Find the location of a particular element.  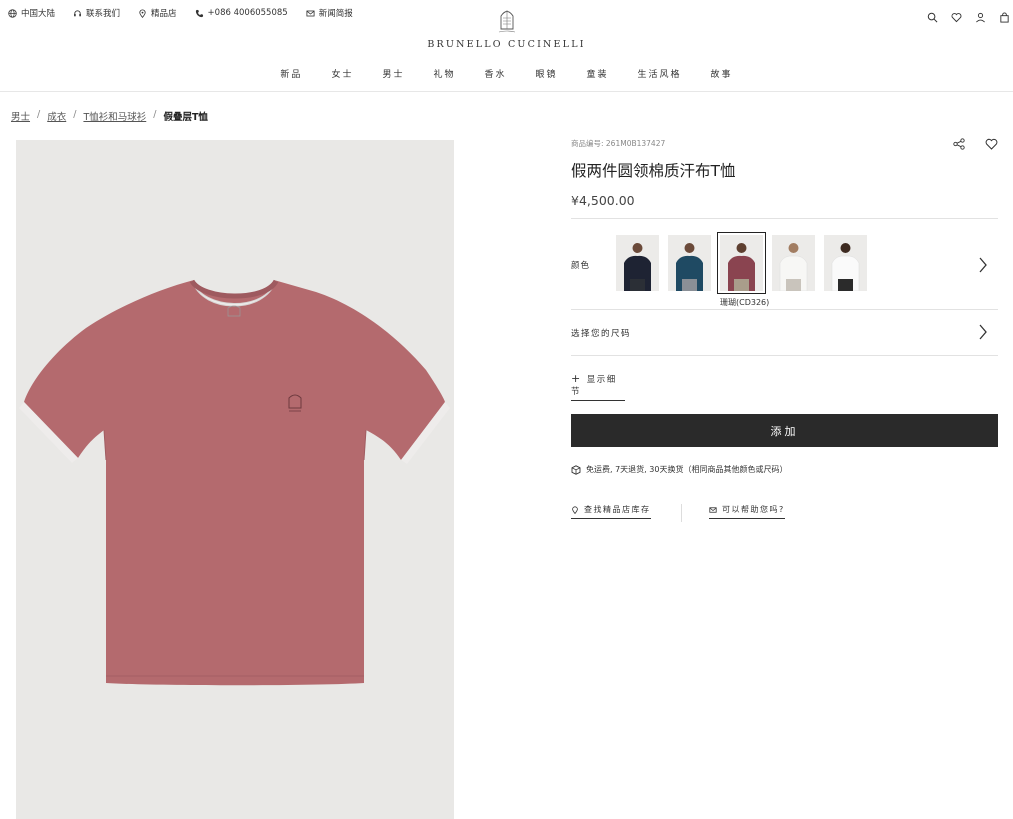

mail-icon is located at coordinates (713, 509).